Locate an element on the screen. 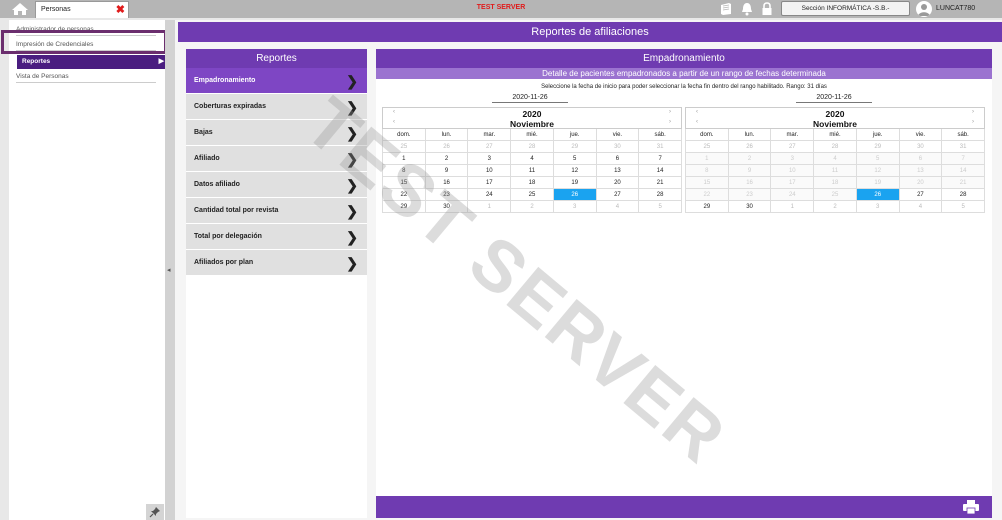 This screenshot has width=1002, height=520. report-item-afiliado: Afiliado ❯ is located at coordinates (276, 159).